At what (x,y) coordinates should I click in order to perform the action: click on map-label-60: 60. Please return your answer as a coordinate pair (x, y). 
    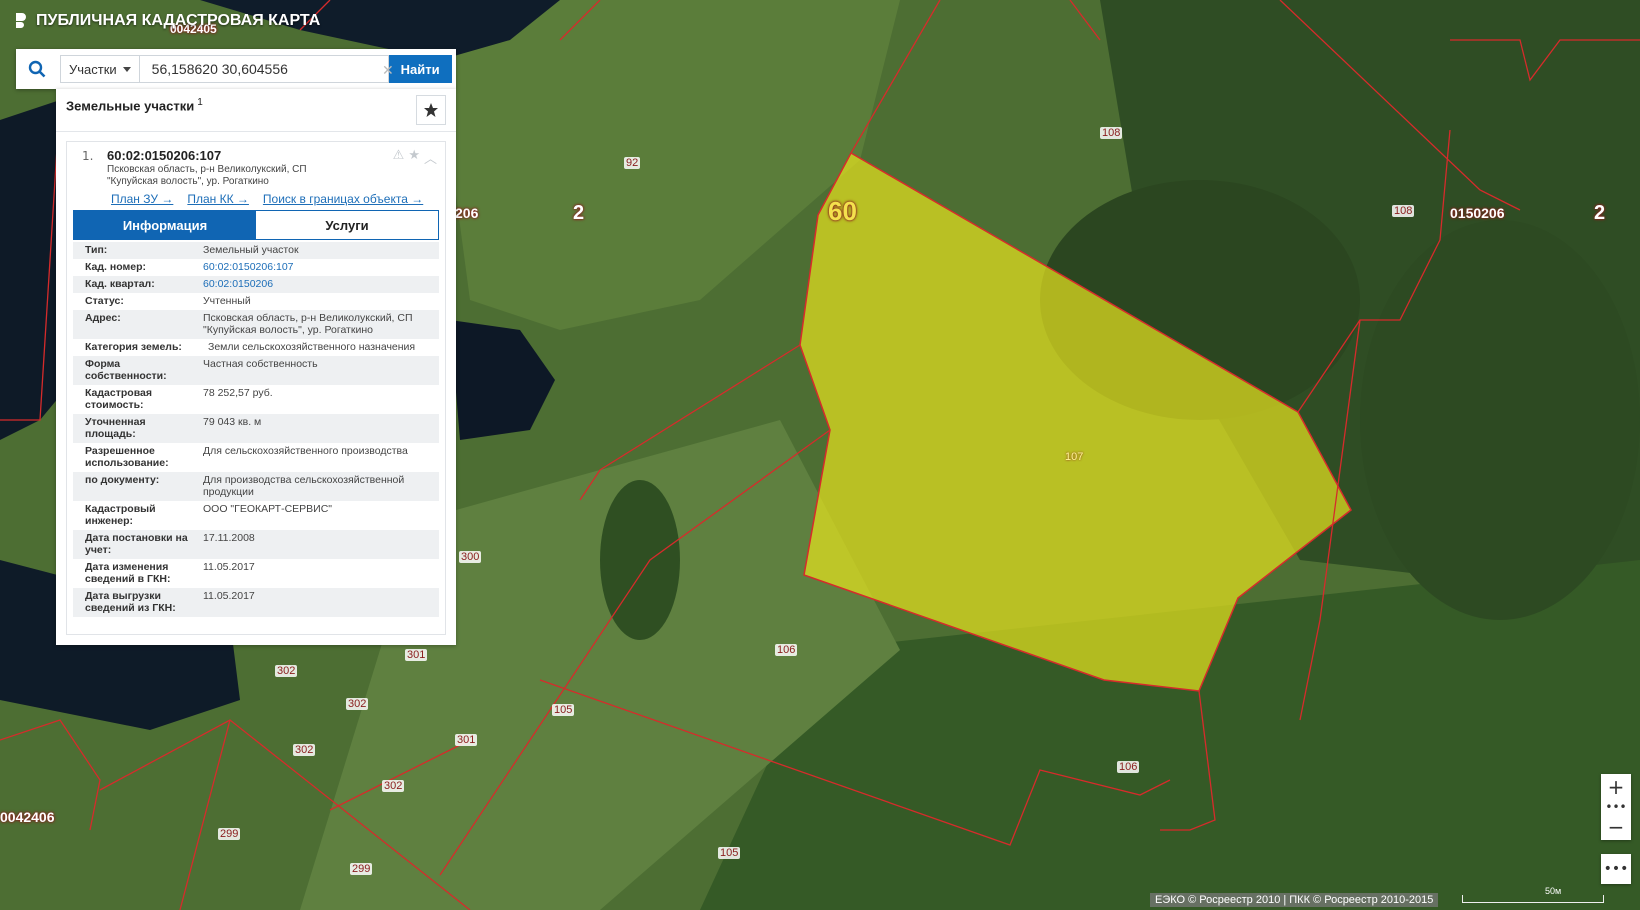
    Looking at the image, I should click on (842, 211).